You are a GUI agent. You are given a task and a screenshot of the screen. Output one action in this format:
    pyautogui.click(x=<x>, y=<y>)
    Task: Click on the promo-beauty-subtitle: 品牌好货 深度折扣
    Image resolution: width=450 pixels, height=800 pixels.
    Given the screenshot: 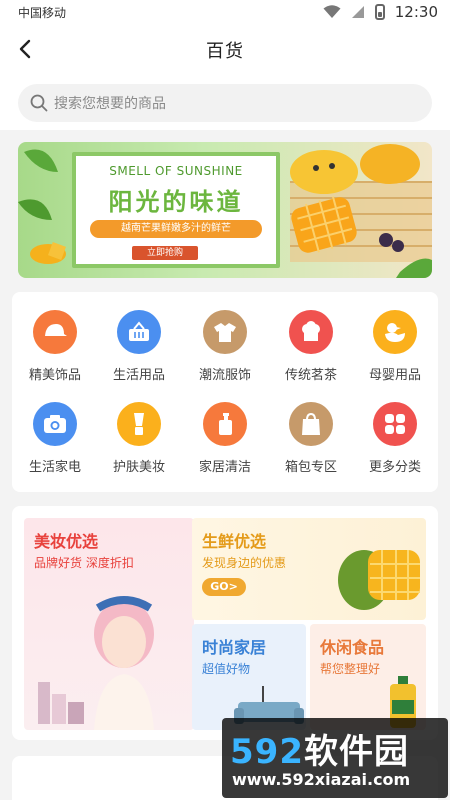 What is the action you would take?
    pyautogui.click(x=84, y=563)
    